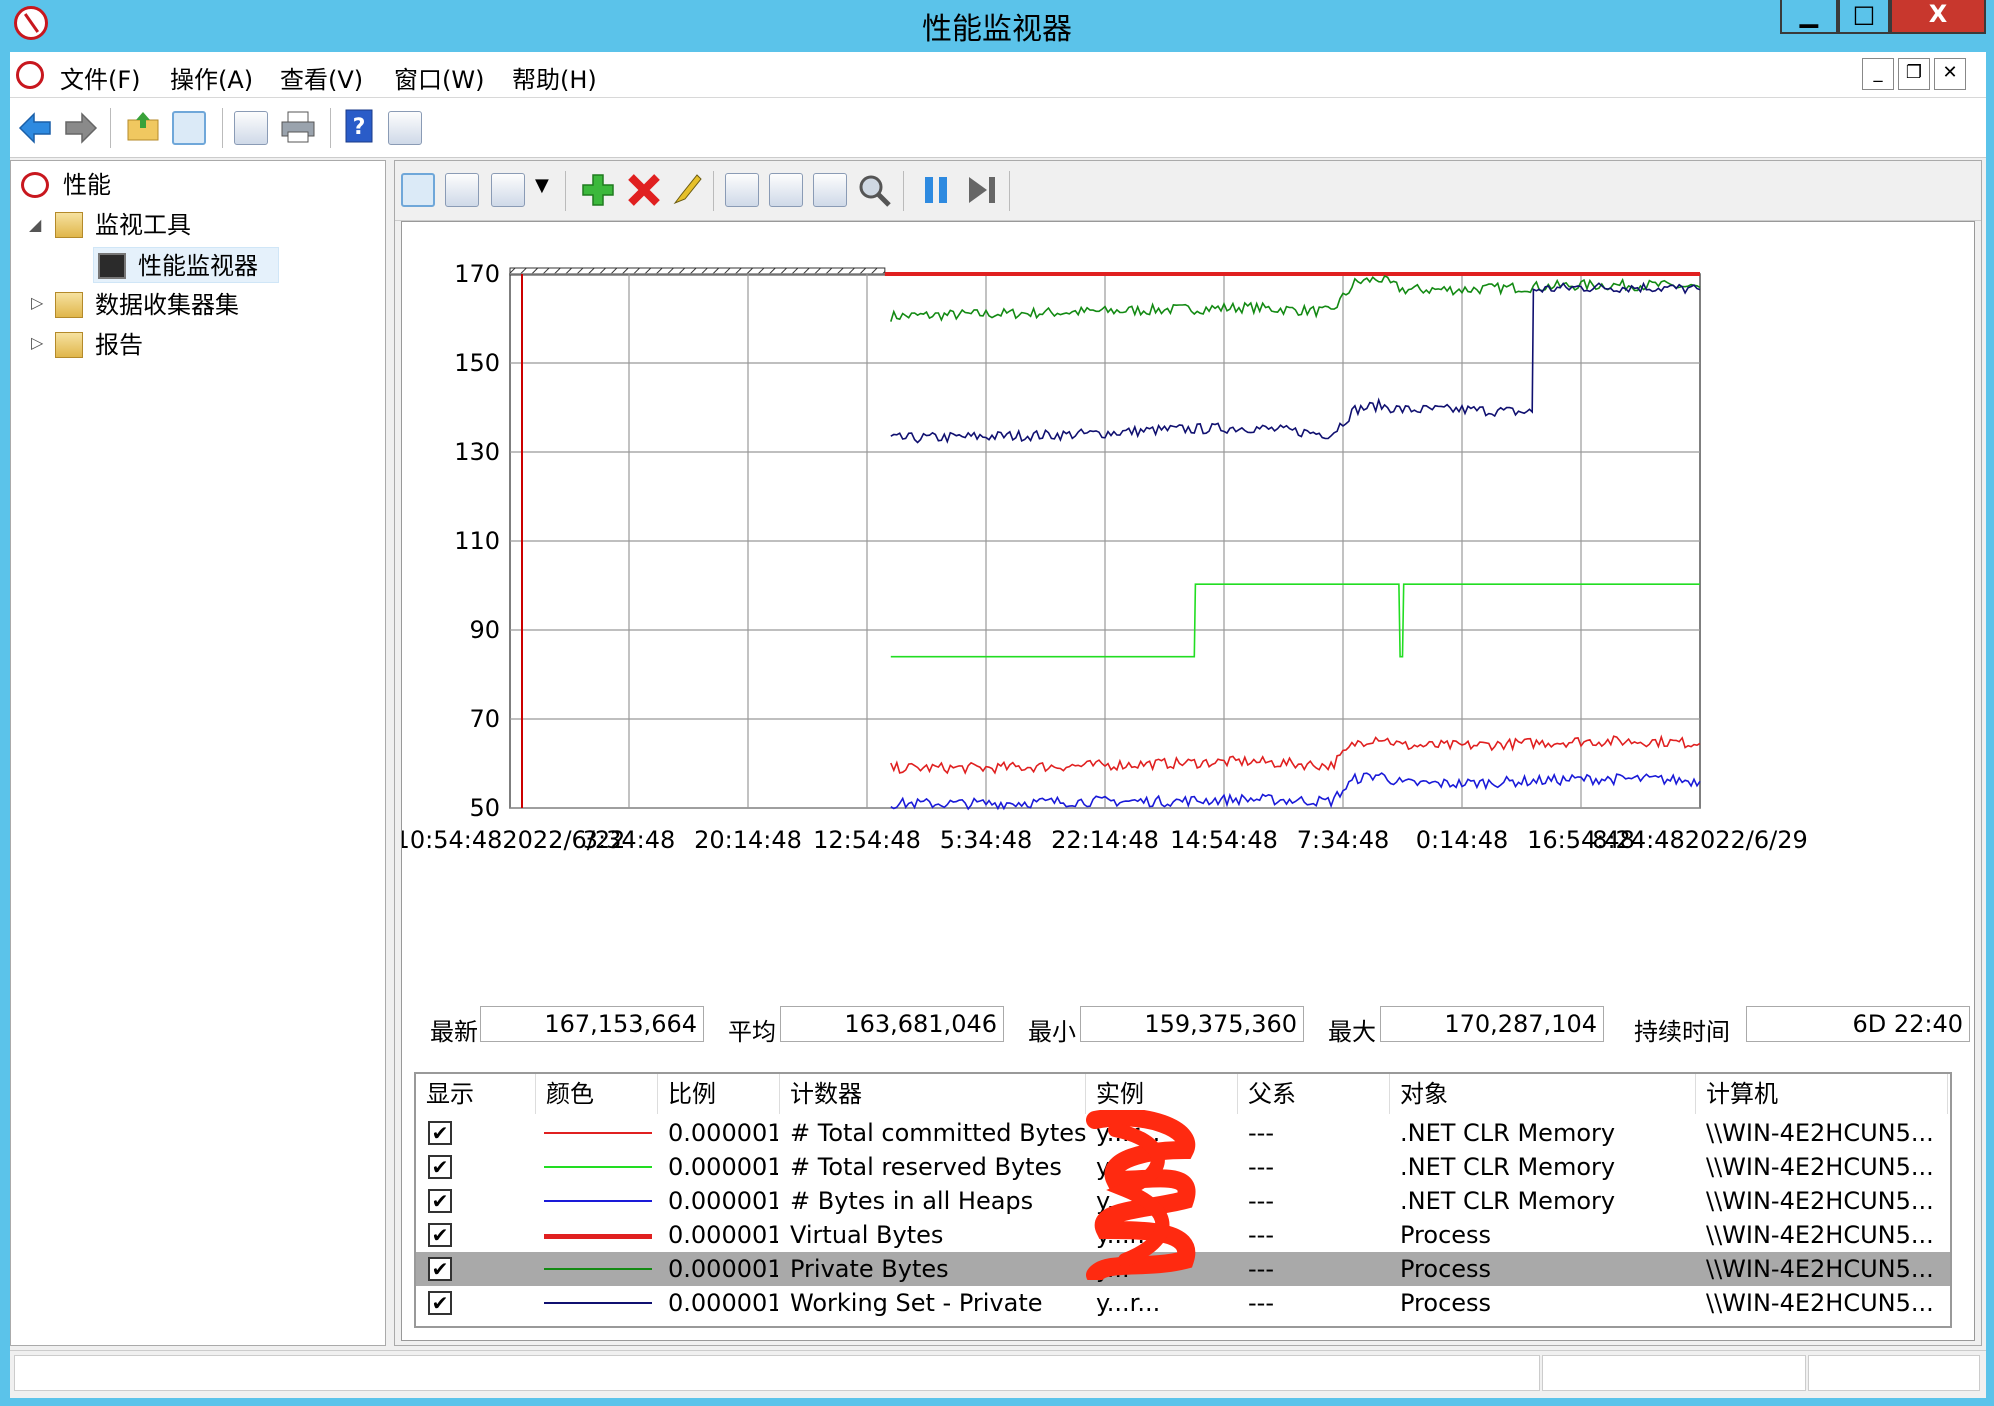  I want to click on header-parent: 父系, so click(1314, 1094).